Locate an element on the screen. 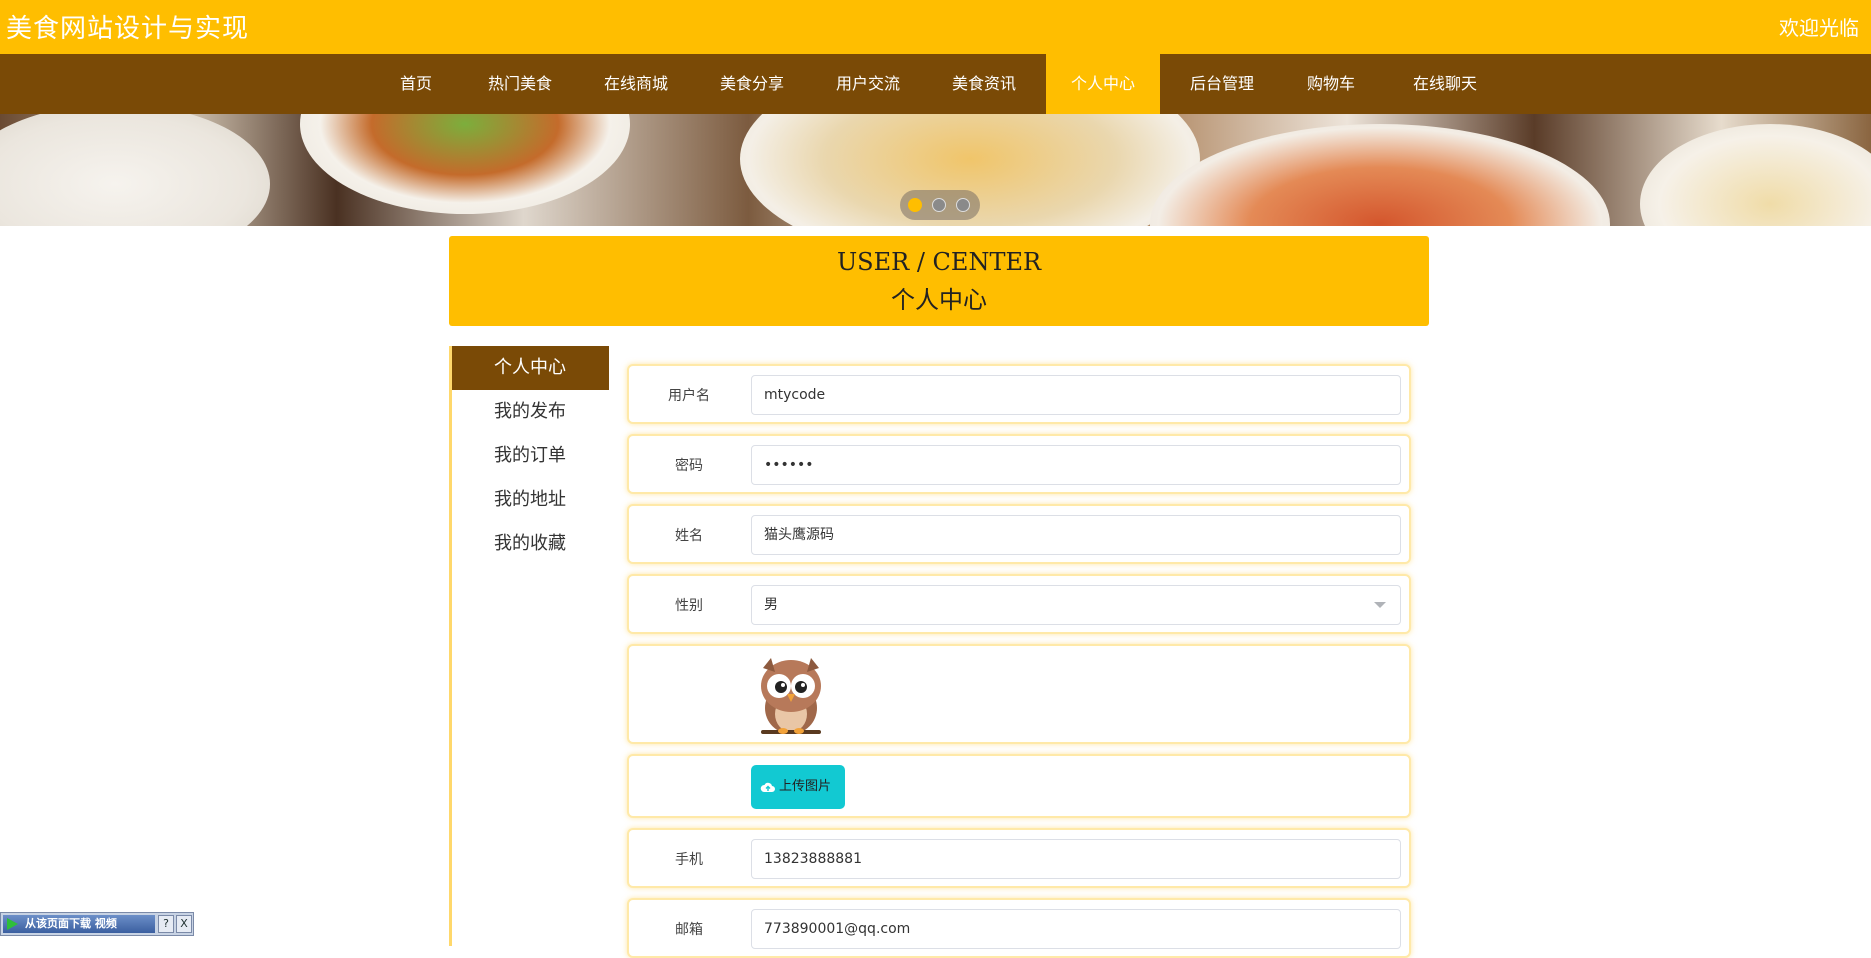  nav-item-chat: 在线聊天 is located at coordinates (1445, 84).